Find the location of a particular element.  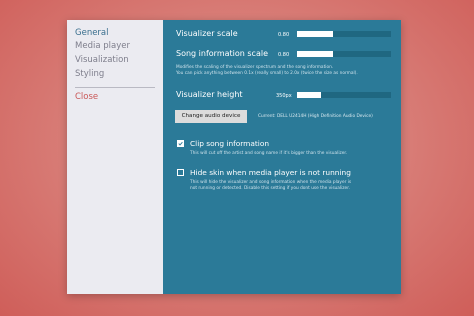

clip-song-label: Clip song information is located at coordinates (229, 143).